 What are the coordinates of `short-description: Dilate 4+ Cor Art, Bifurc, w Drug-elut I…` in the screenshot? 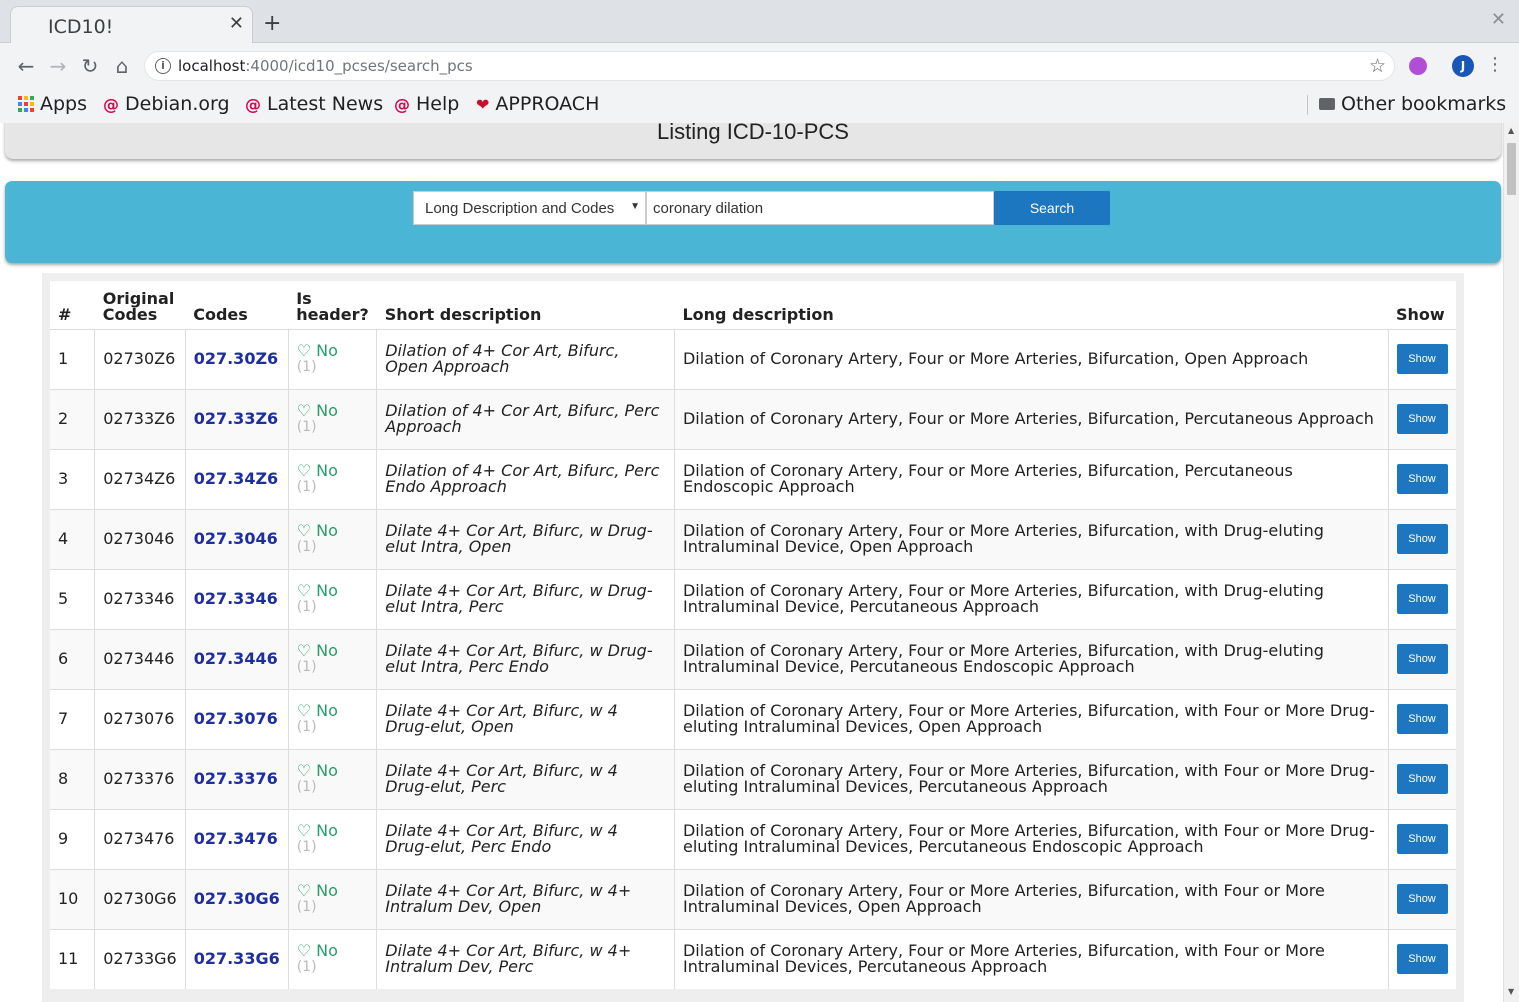 It's located at (525, 658).